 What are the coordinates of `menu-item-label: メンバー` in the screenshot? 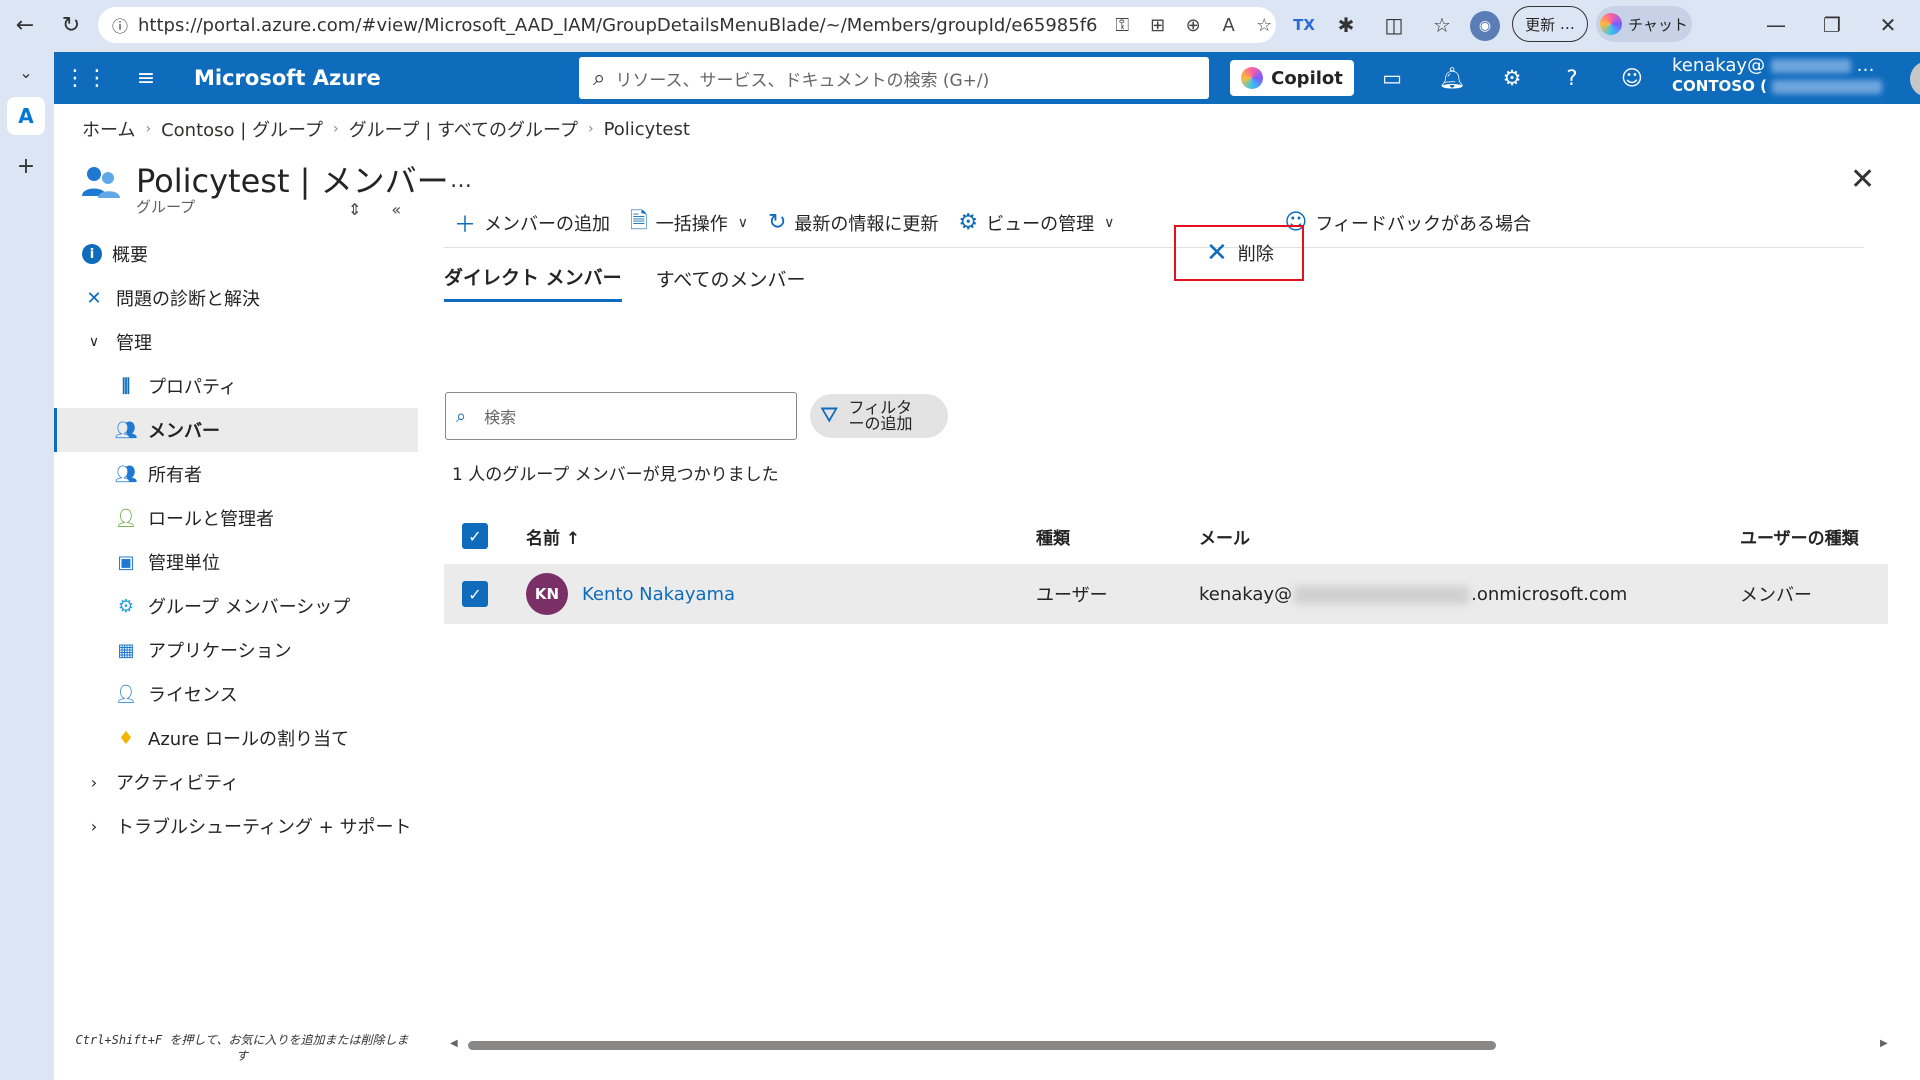 It's located at (184, 431).